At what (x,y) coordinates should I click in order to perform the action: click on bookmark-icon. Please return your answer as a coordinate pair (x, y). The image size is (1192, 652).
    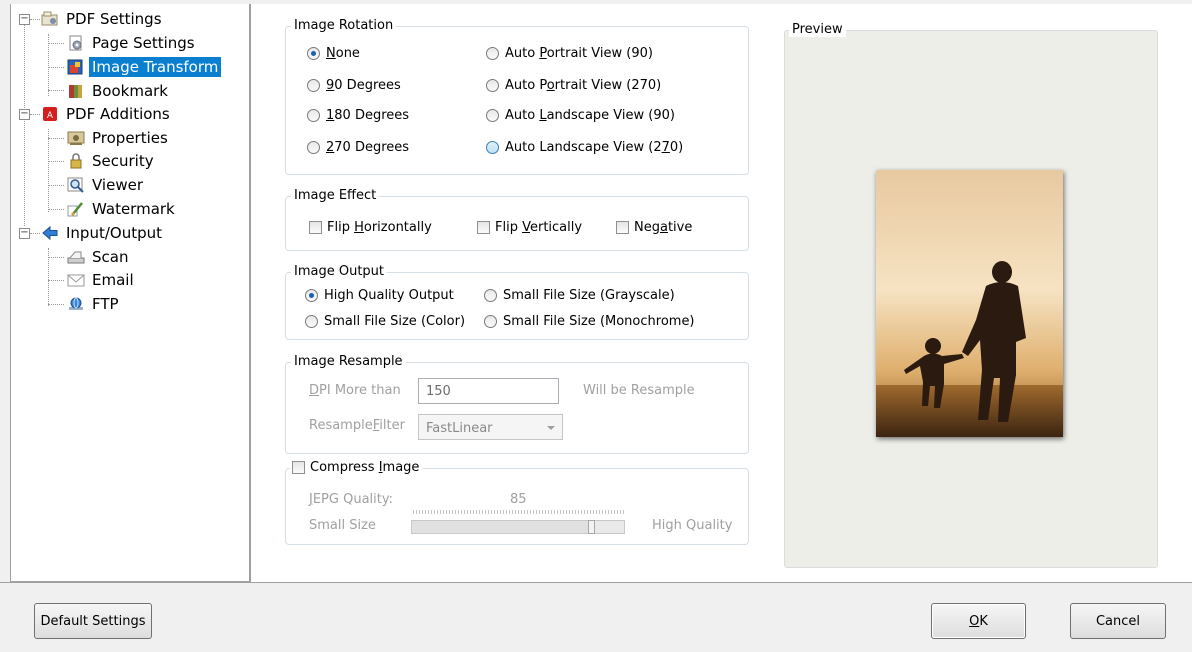
    Looking at the image, I should click on (76, 91).